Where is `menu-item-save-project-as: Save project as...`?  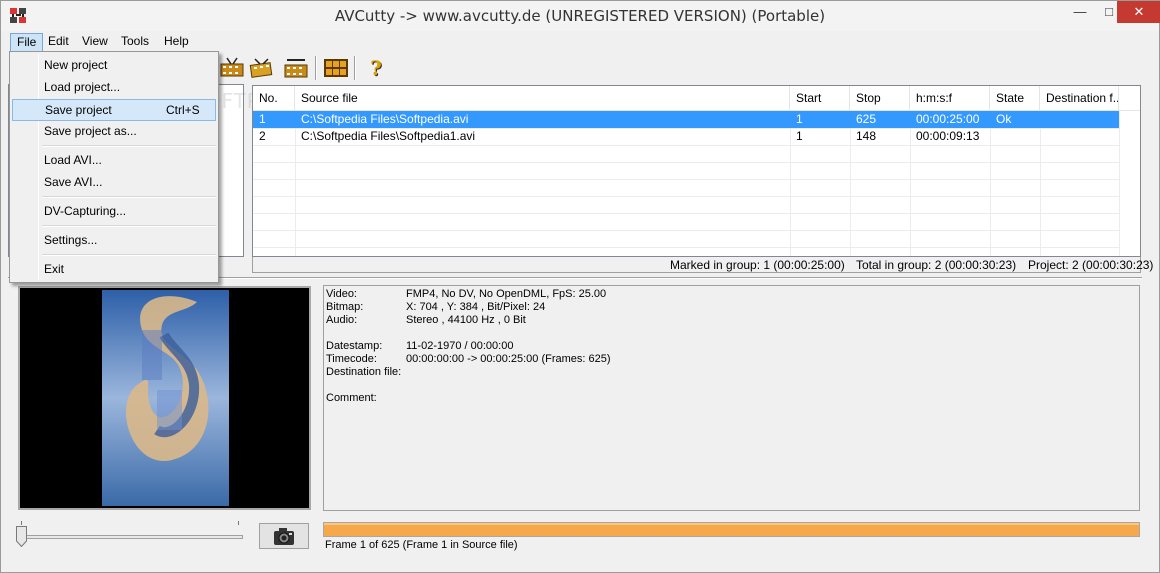 menu-item-save-project-as: Save project as... is located at coordinates (114, 132).